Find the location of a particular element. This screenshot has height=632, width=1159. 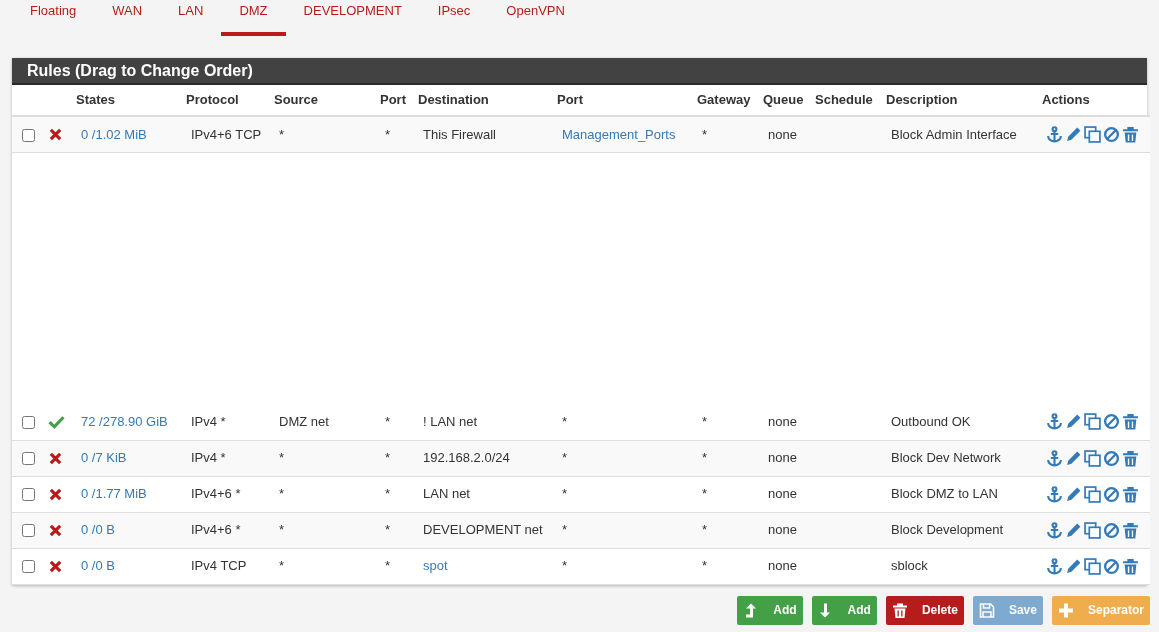

tab: IPsec is located at coordinates (454, 18).